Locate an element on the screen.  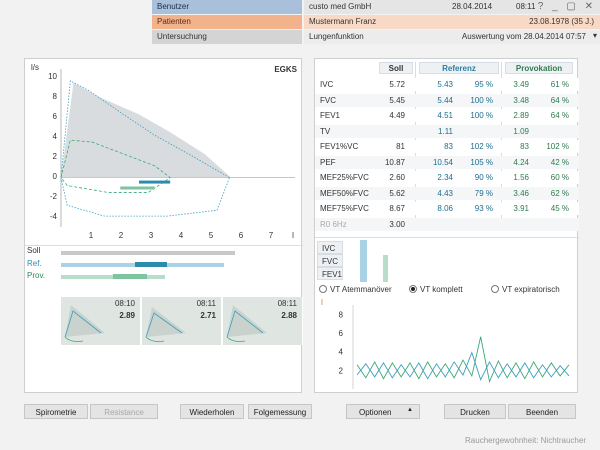
patient-label: Patienten is located at coordinates (227, 22).